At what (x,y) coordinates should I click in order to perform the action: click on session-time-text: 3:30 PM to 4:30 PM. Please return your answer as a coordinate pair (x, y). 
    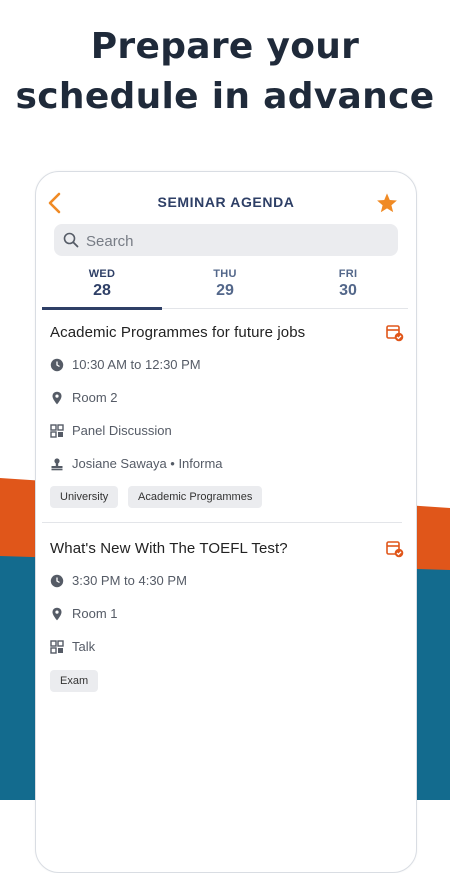
    Looking at the image, I should click on (129, 580).